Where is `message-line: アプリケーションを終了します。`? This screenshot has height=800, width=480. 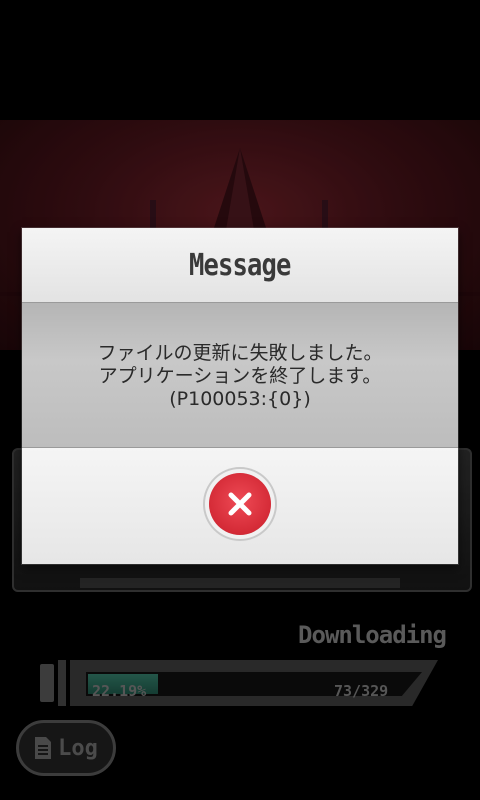
message-line: アプリケーションを終了します。 is located at coordinates (240, 375).